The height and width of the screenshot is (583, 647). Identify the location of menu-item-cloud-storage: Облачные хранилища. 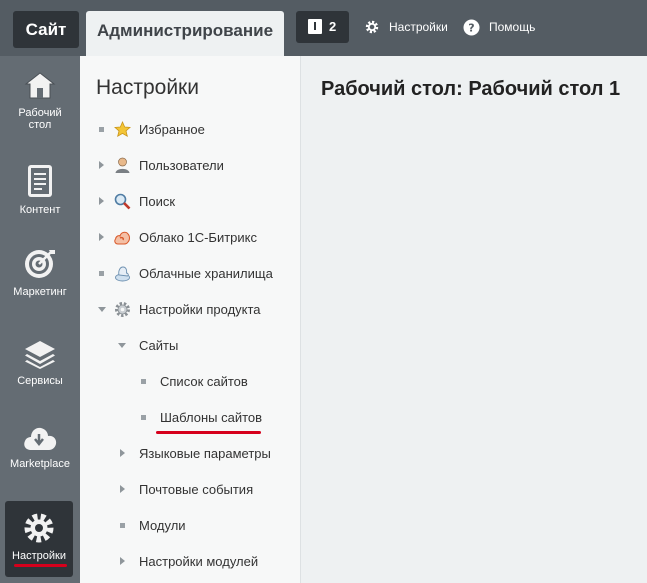
(190, 273).